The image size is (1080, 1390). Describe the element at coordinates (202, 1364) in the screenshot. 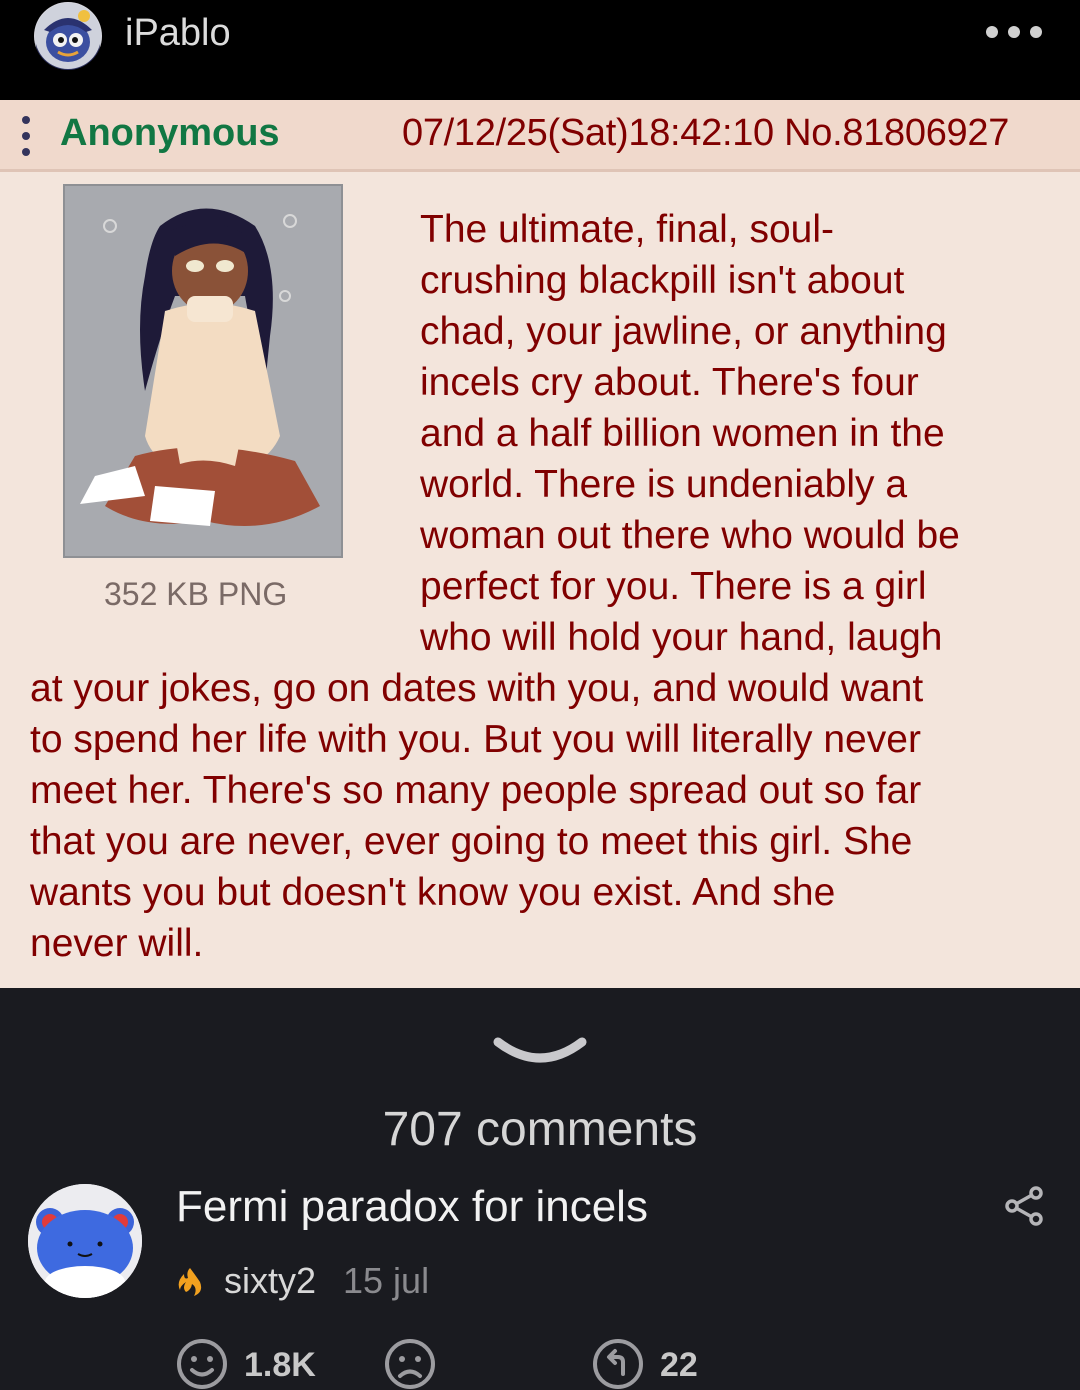

I see `smile-icon` at that location.